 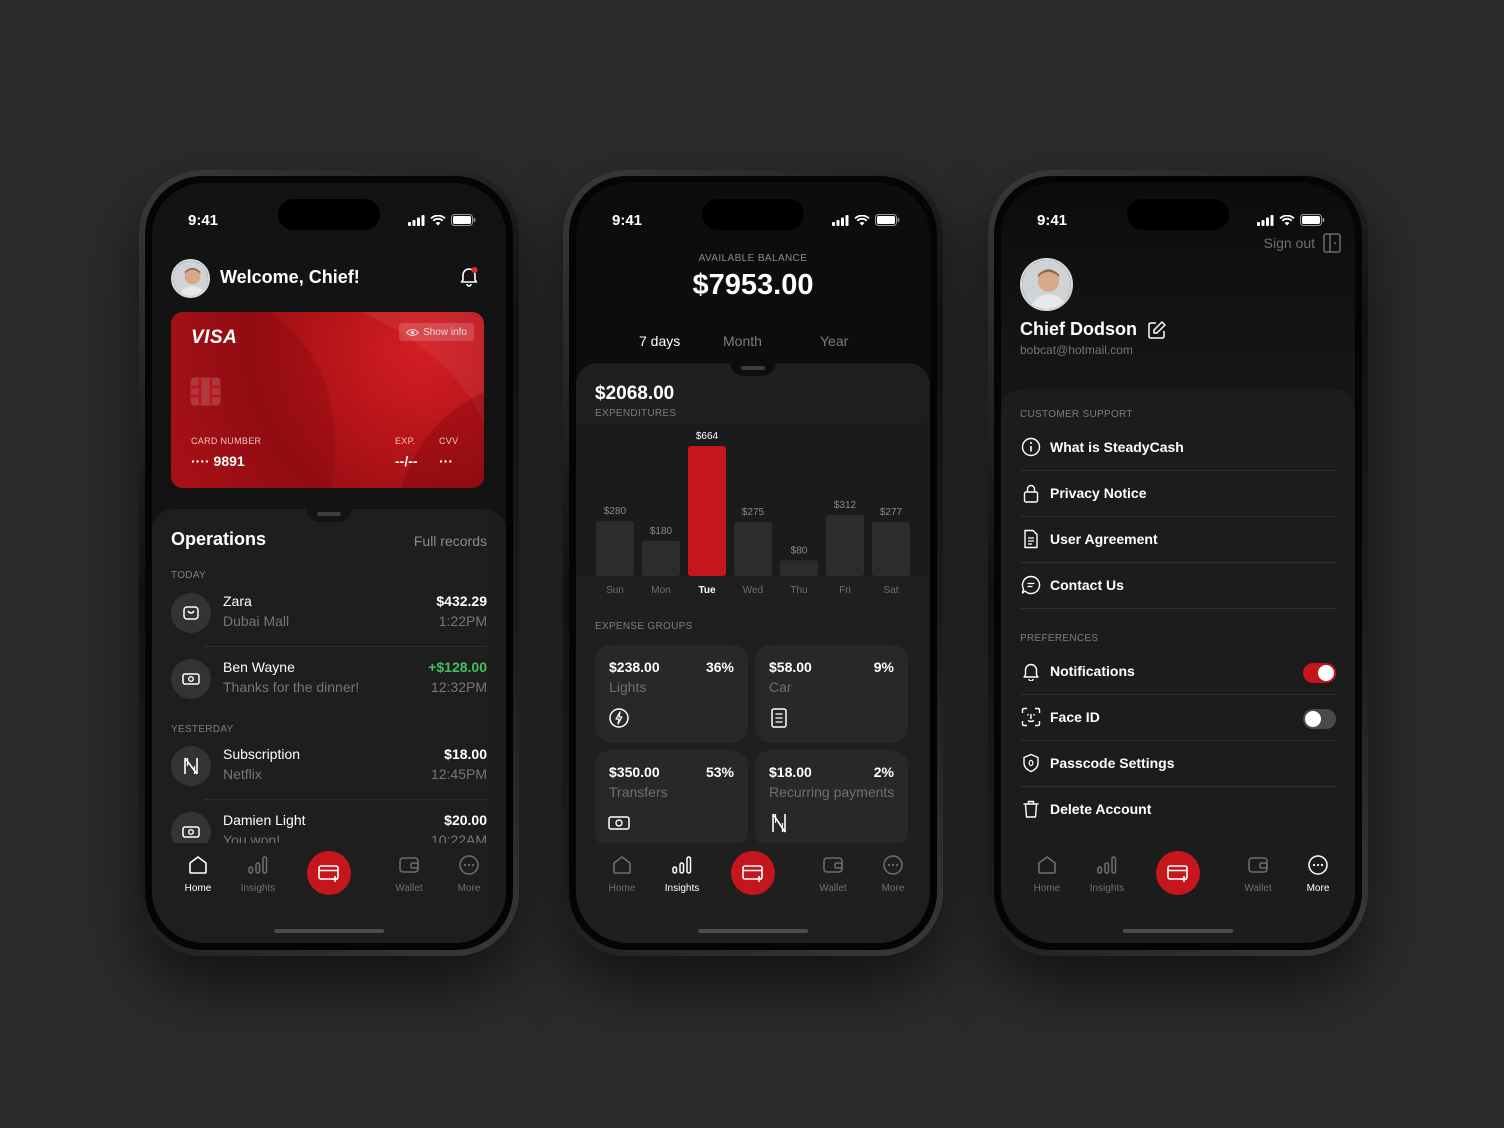 What do you see at coordinates (671, 694) in the screenshot?
I see `expense-group-card: $238.00 36% Lights` at bounding box center [671, 694].